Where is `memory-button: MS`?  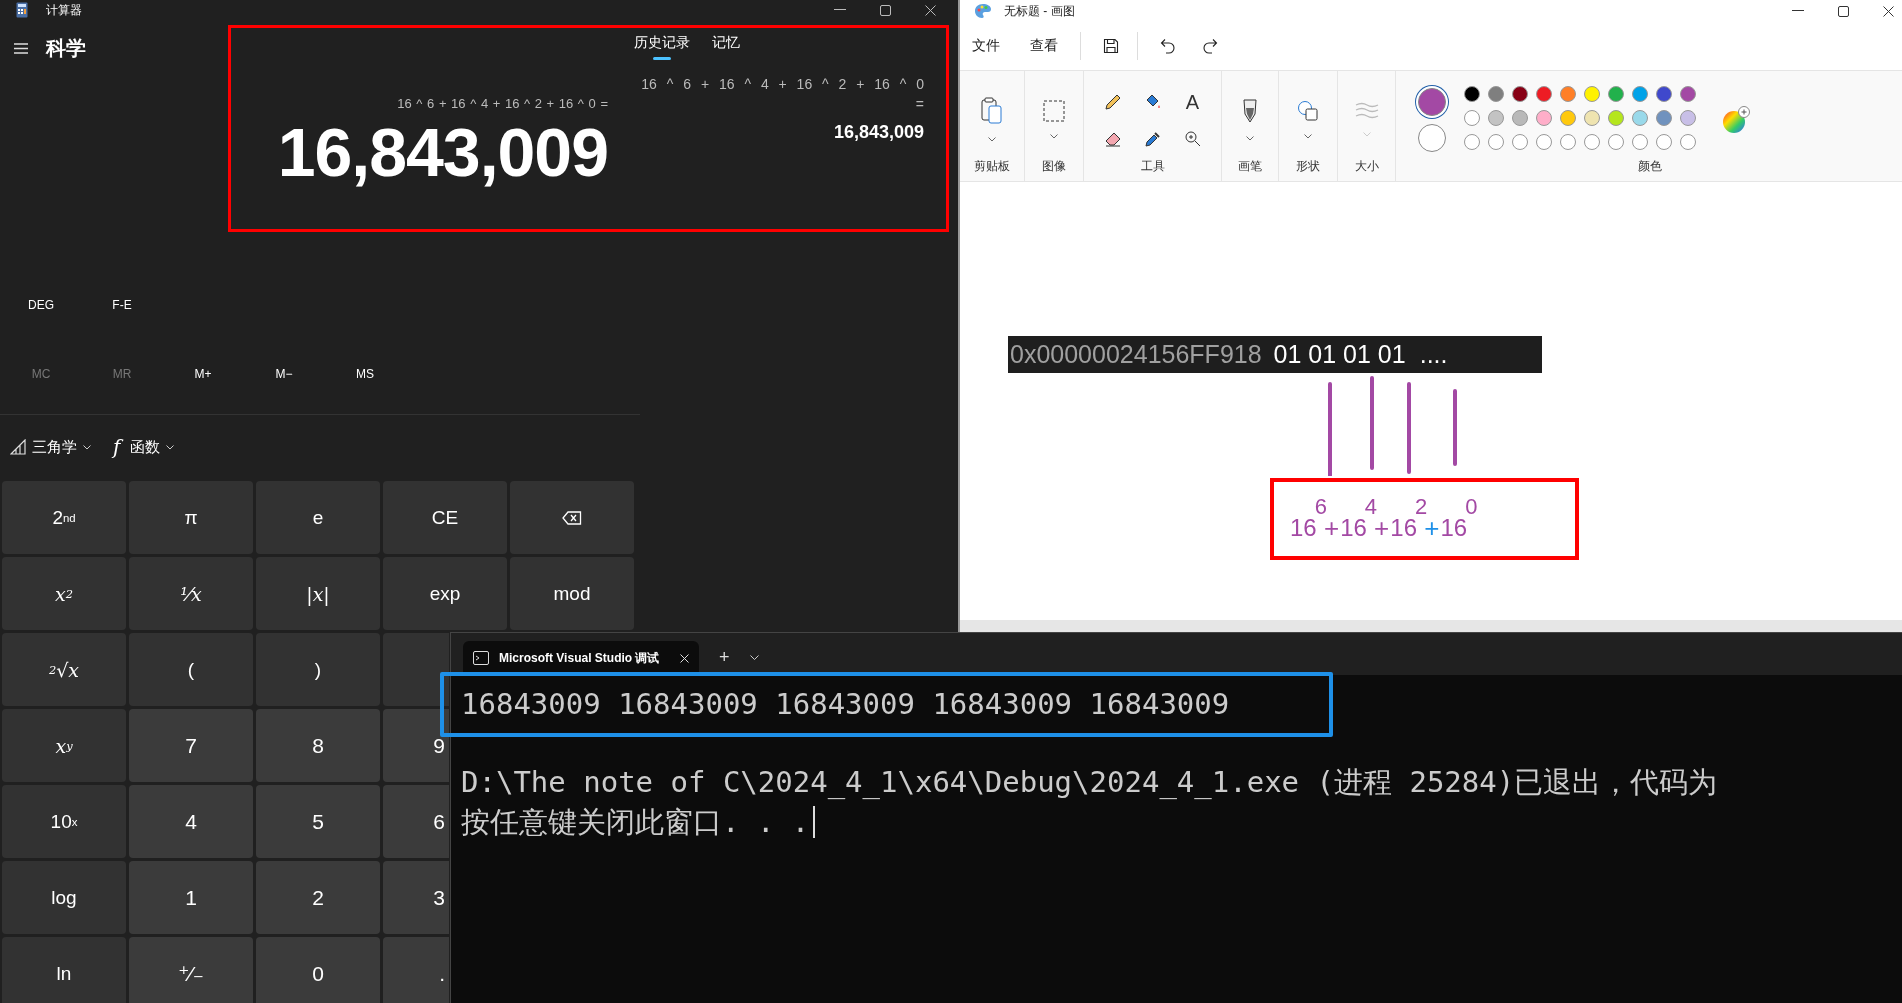 memory-button: MS is located at coordinates (365, 374).